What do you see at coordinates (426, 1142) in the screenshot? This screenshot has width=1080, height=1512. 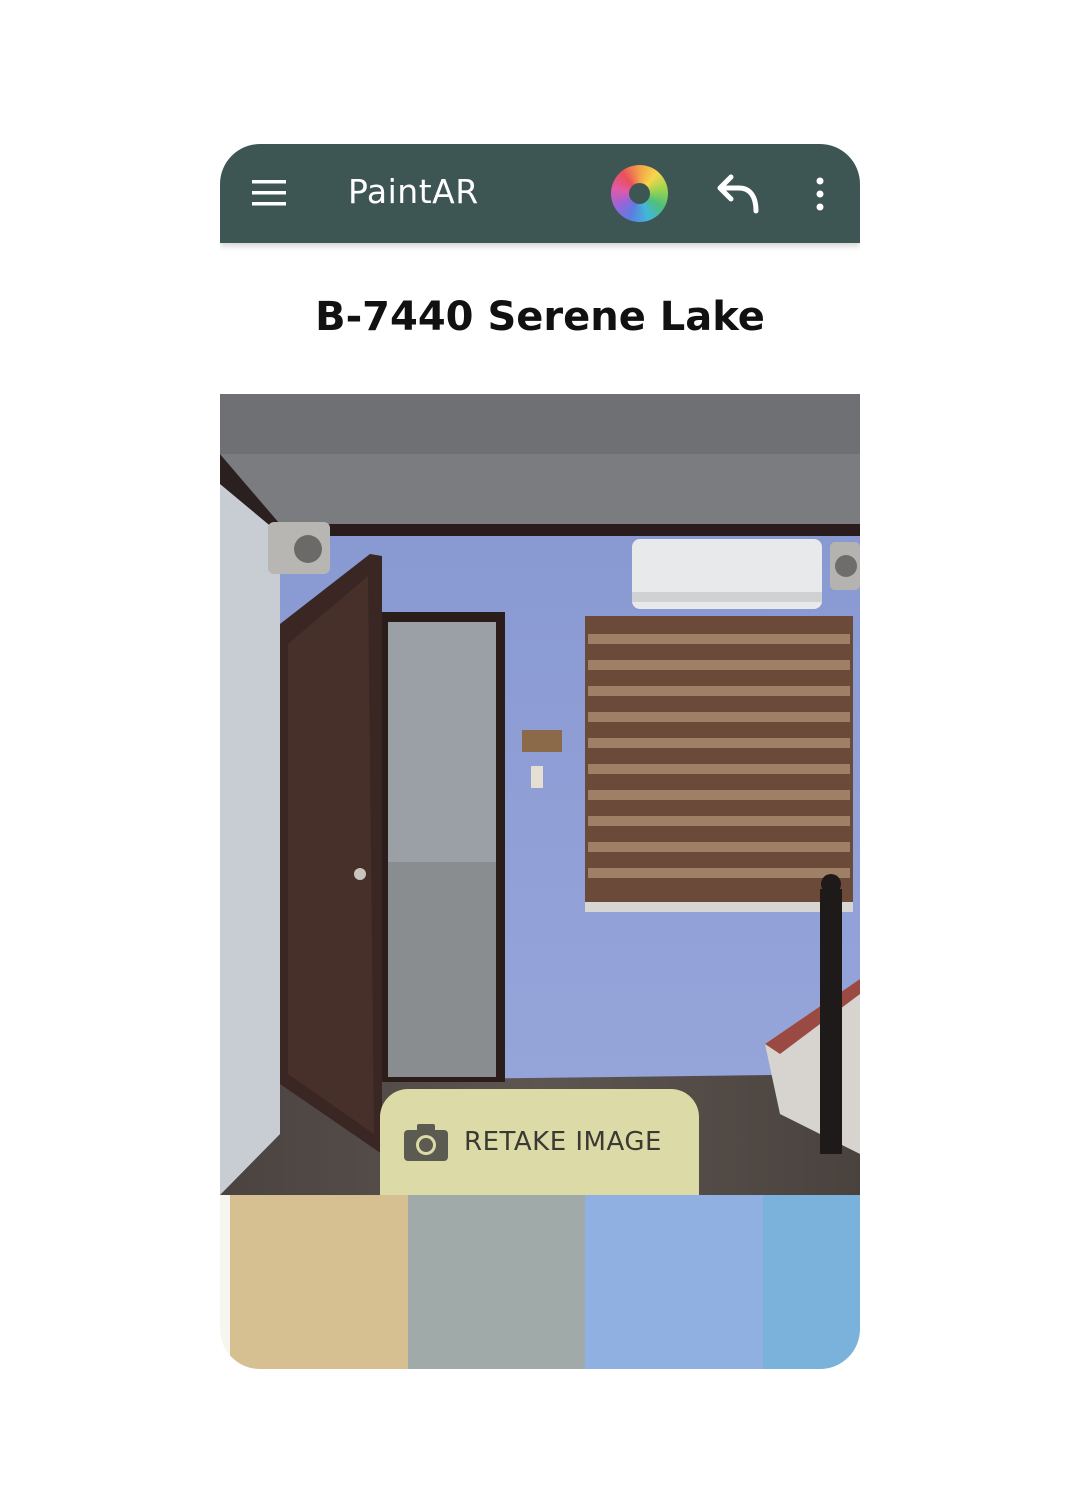 I see `camera-icon` at bounding box center [426, 1142].